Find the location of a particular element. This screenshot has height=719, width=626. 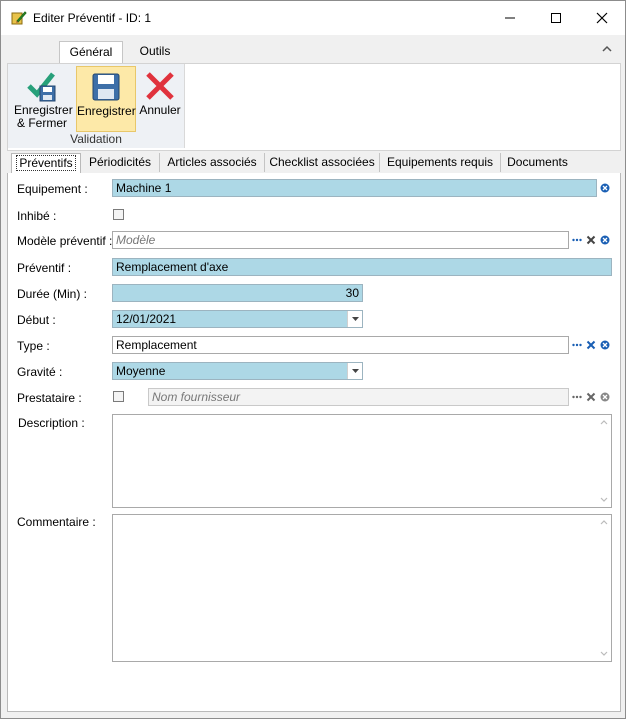

window-title: Editer Préventif - ID: 1 is located at coordinates (92, 18).